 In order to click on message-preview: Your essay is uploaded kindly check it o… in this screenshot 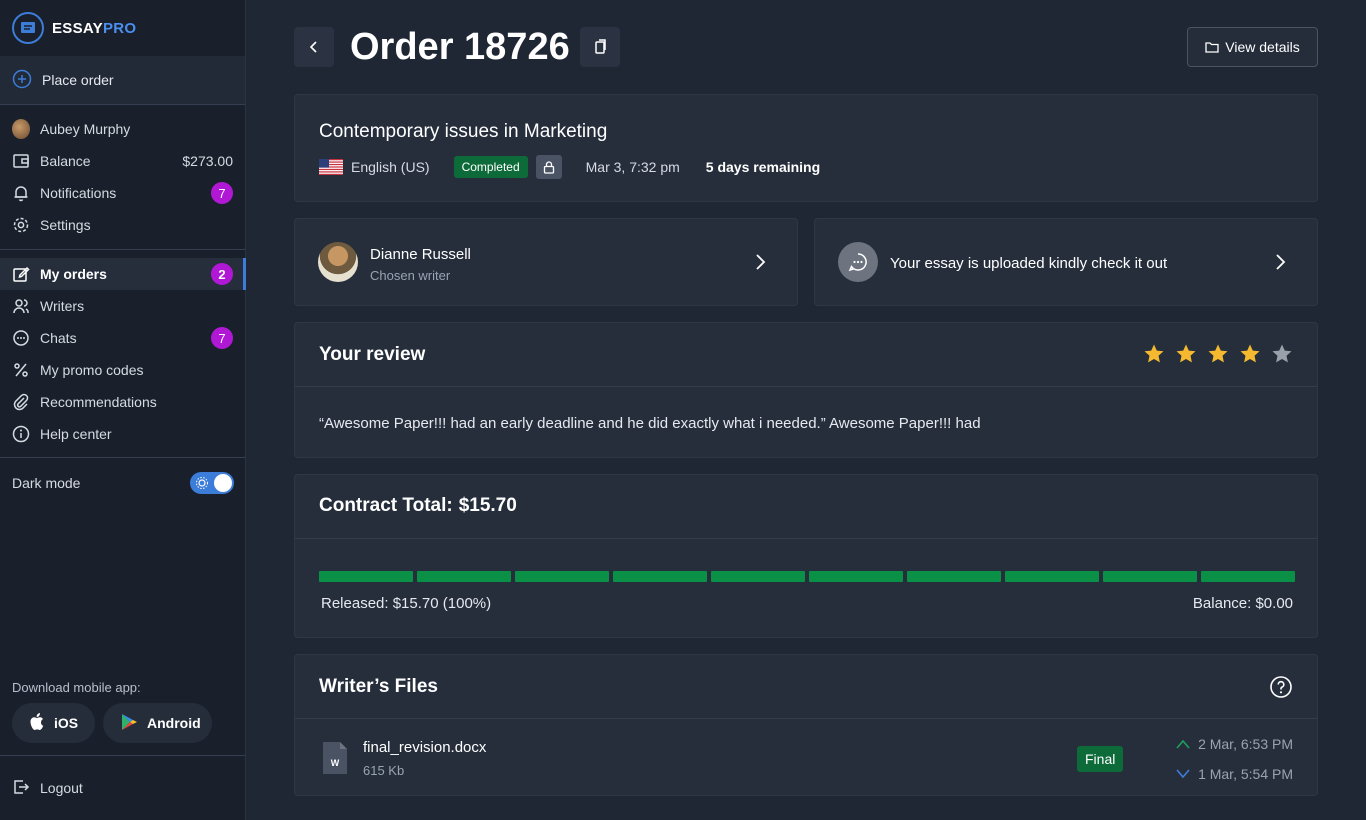, I will do `click(1029, 263)`.